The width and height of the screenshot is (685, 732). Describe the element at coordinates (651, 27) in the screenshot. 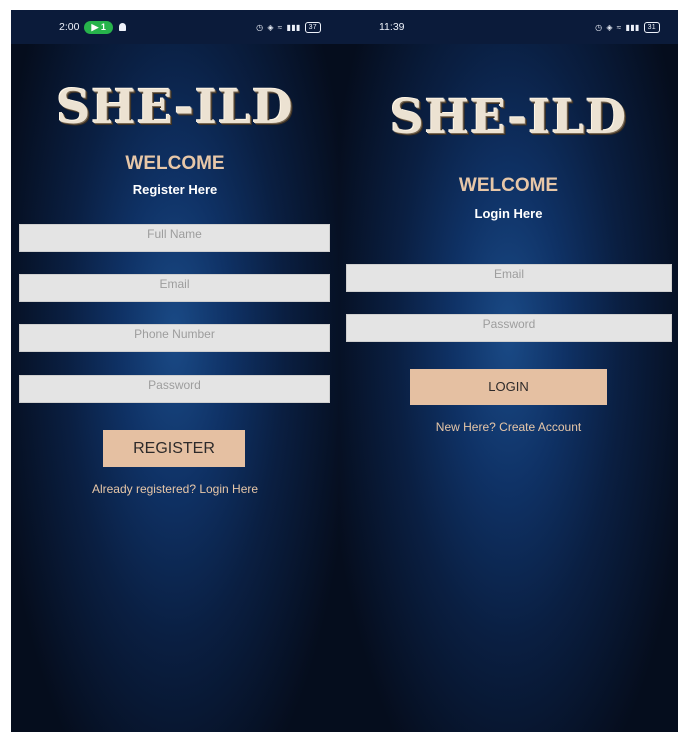

I see `battery-icon: 31` at that location.